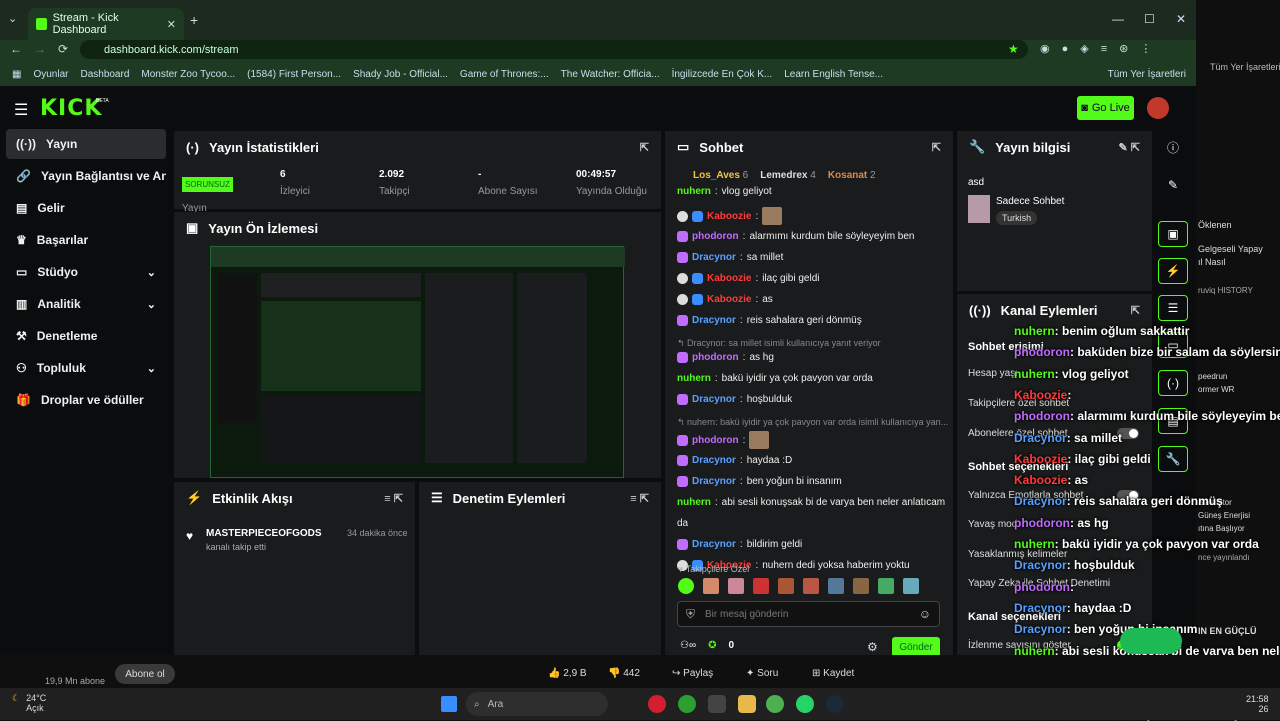 The height and width of the screenshot is (721, 1280). What do you see at coordinates (21, 110) in the screenshot?
I see `menu-icon: ☰` at bounding box center [21, 110].